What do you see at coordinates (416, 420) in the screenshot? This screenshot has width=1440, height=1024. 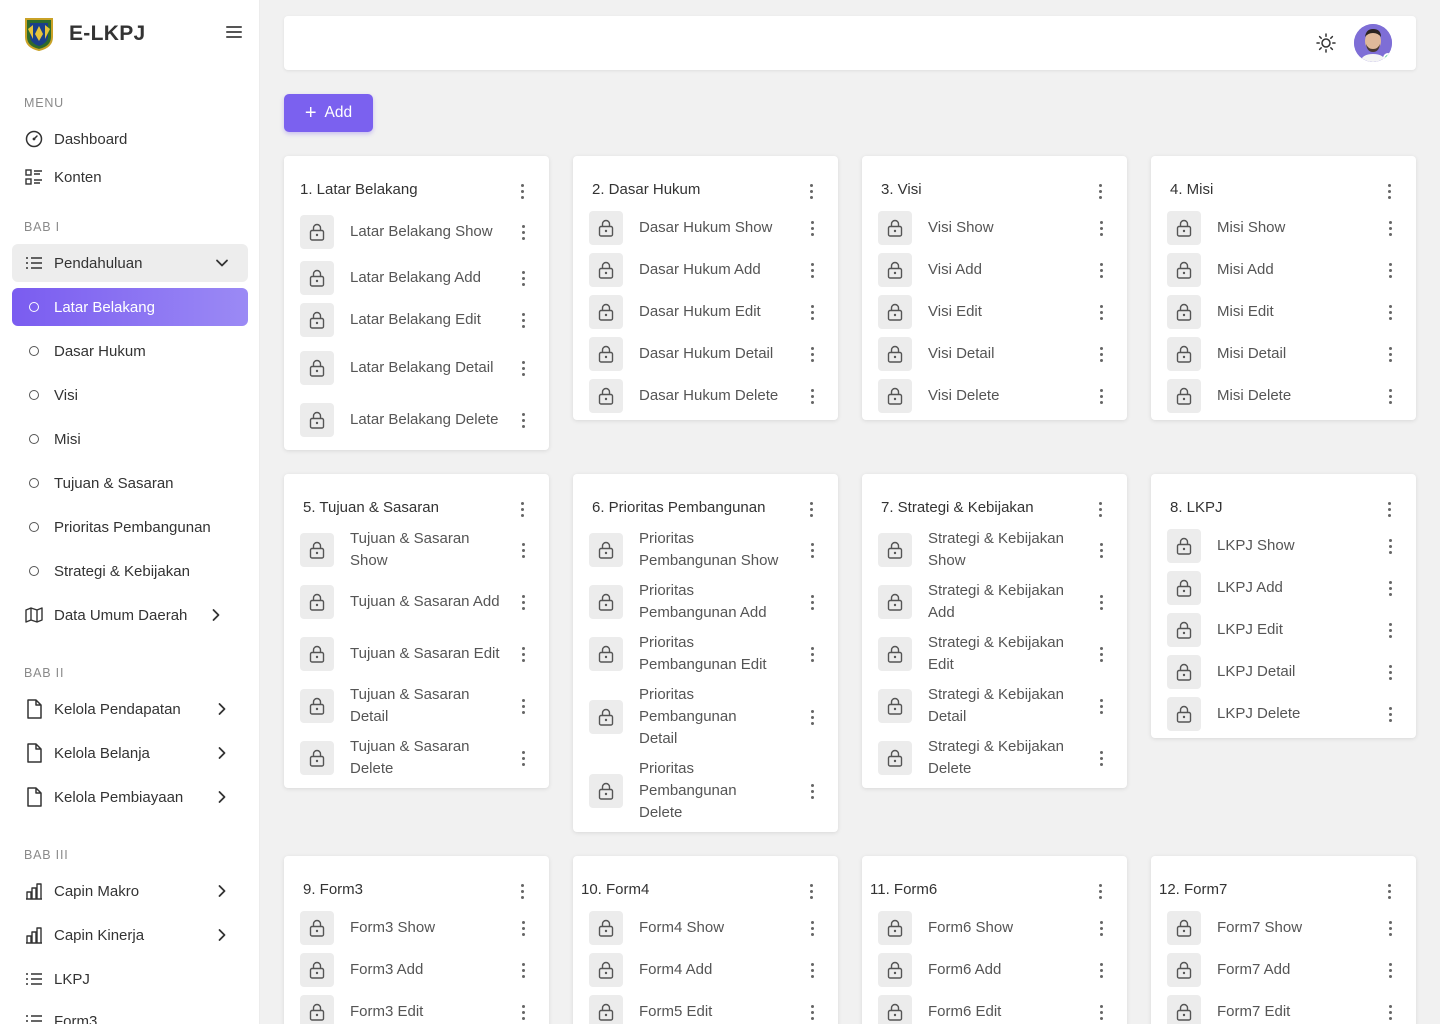 I see `permission-row: Latar Belakang Delete` at bounding box center [416, 420].